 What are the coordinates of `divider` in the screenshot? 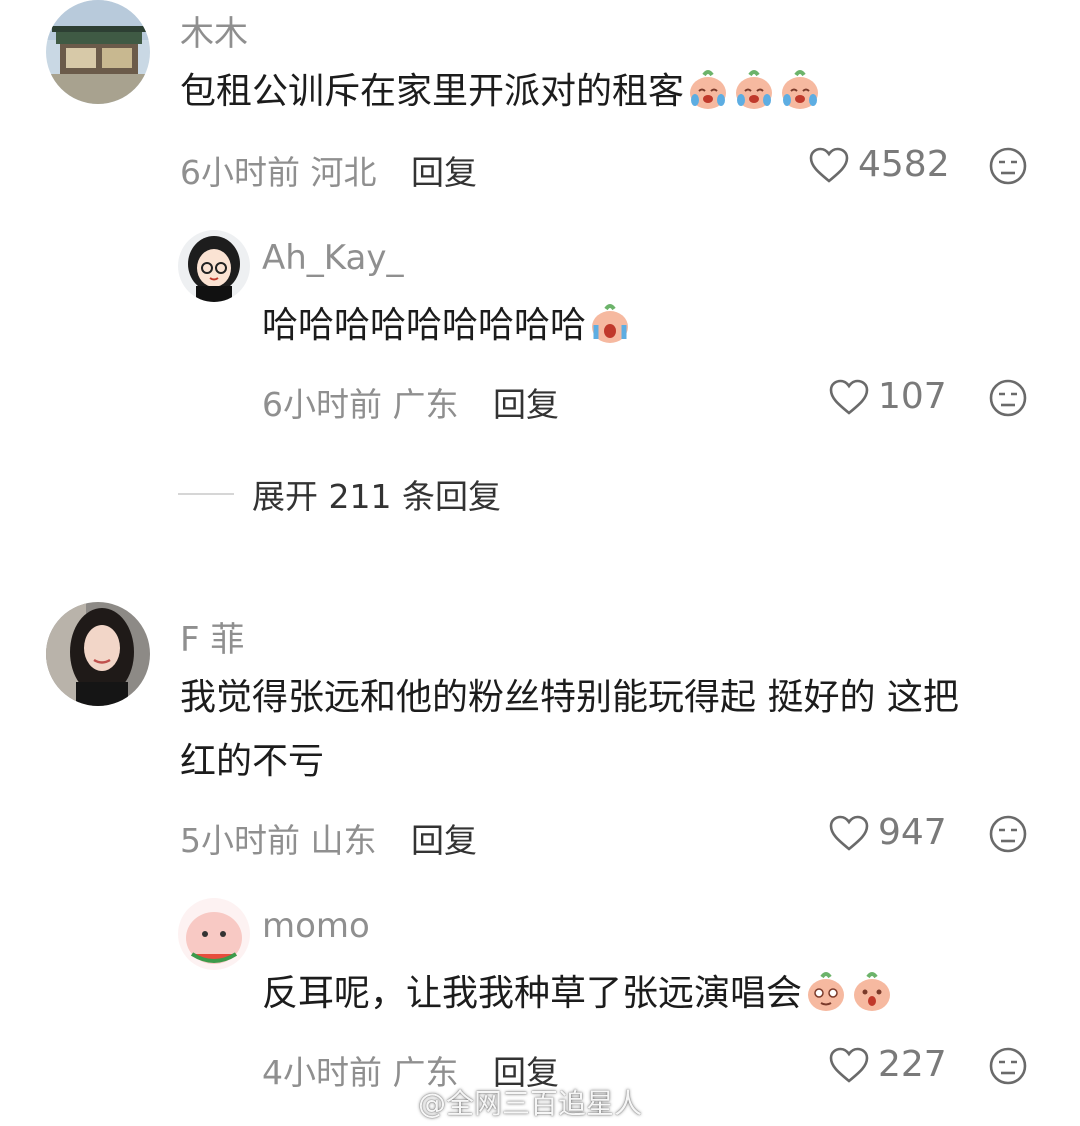 It's located at (206, 494).